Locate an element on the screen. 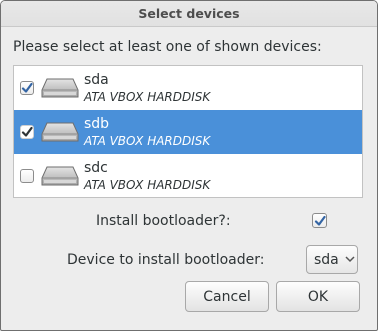  device-row-sdc: sdc ATA VBOX HARDDISK is located at coordinates (188, 176).